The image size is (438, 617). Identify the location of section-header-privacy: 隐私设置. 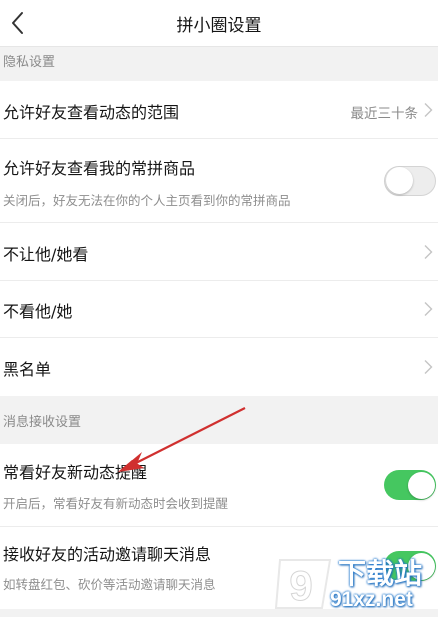
(219, 64).